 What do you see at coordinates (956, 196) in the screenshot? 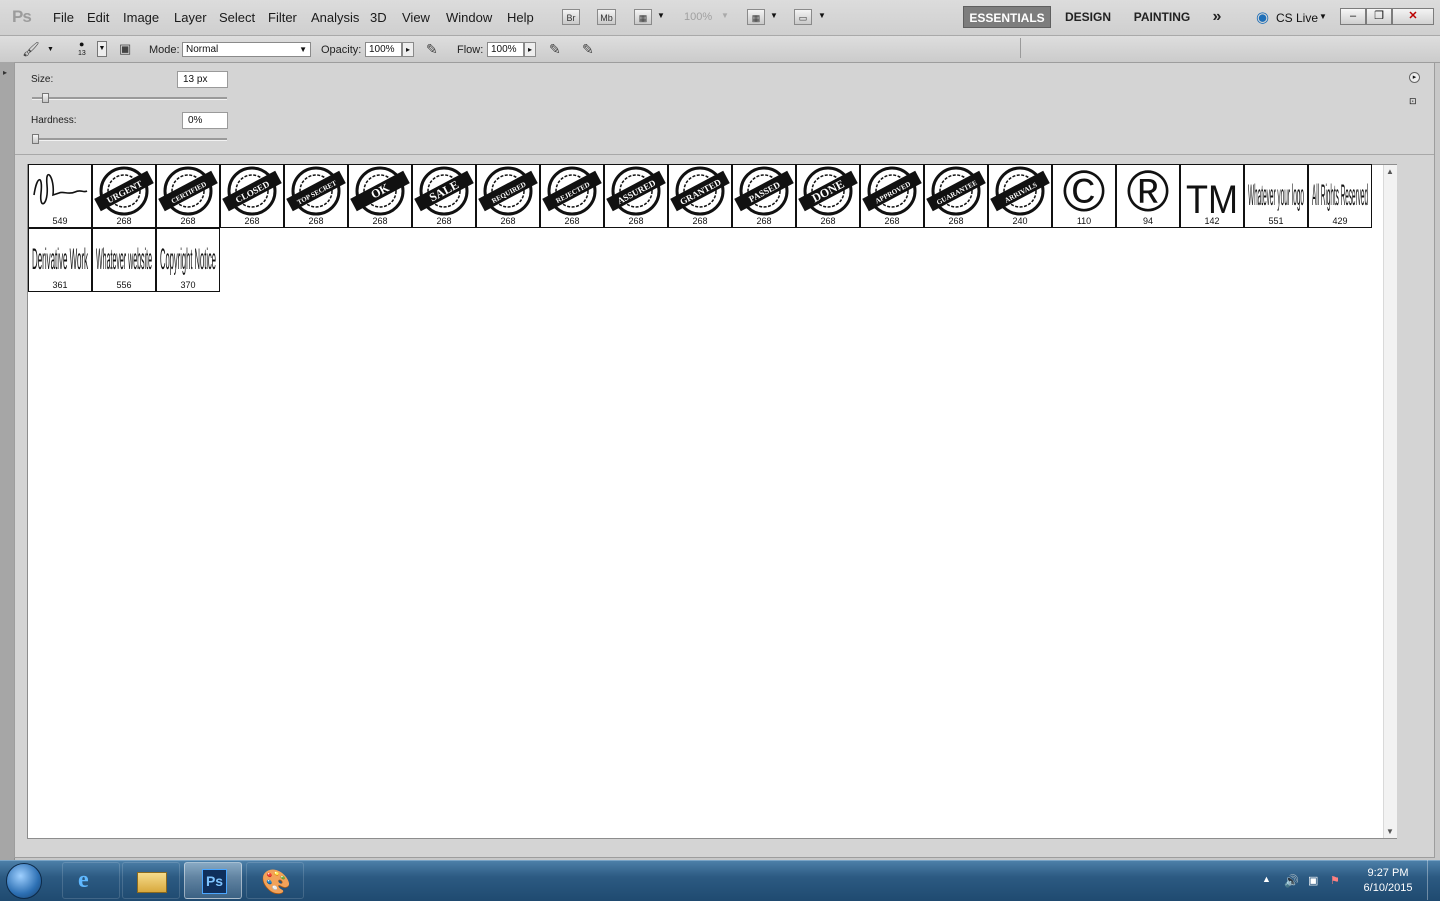
I see `brush-tile: GUARANTEE 268` at bounding box center [956, 196].